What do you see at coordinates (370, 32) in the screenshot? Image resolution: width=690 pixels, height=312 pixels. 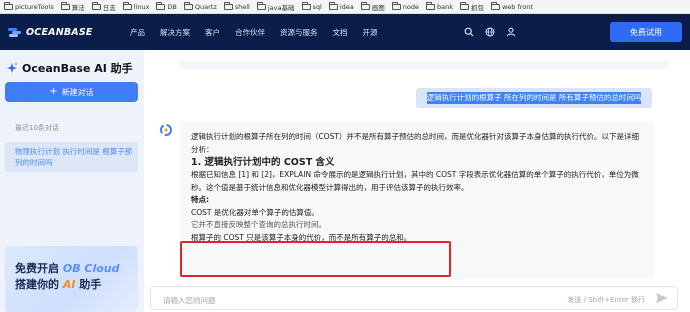 I see `nav-item: 开源` at bounding box center [370, 32].